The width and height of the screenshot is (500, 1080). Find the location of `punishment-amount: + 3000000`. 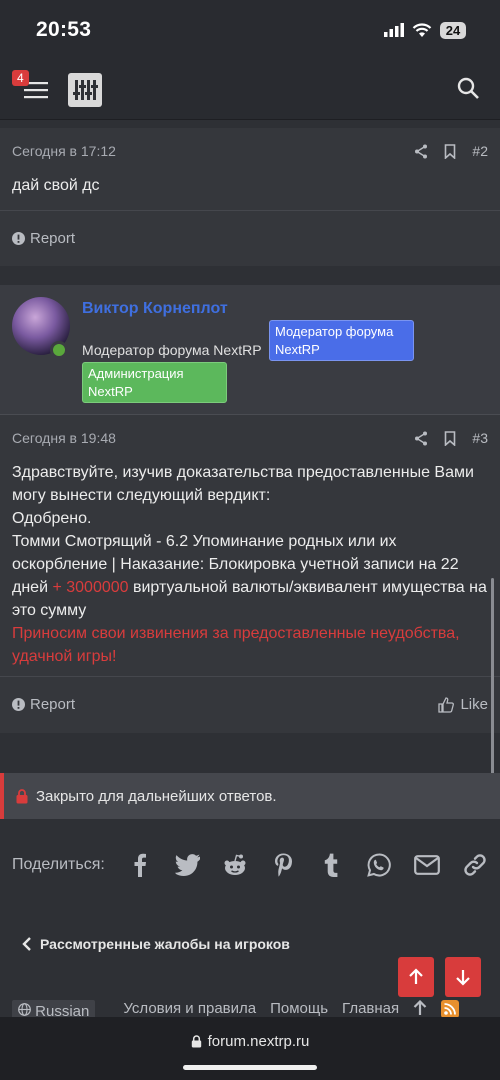

punishment-amount: + 3000000 is located at coordinates (90, 587).